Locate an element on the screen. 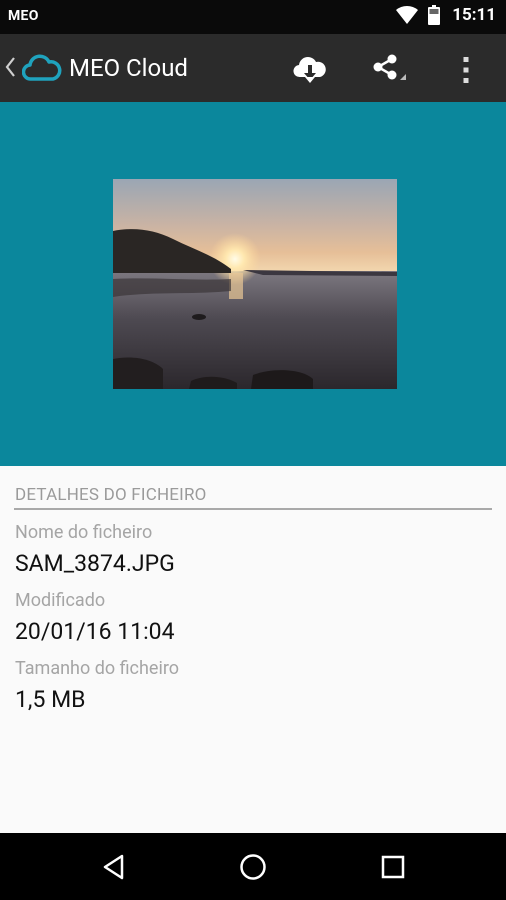  file-name-label: Nome do ficheiro is located at coordinates (84, 532).